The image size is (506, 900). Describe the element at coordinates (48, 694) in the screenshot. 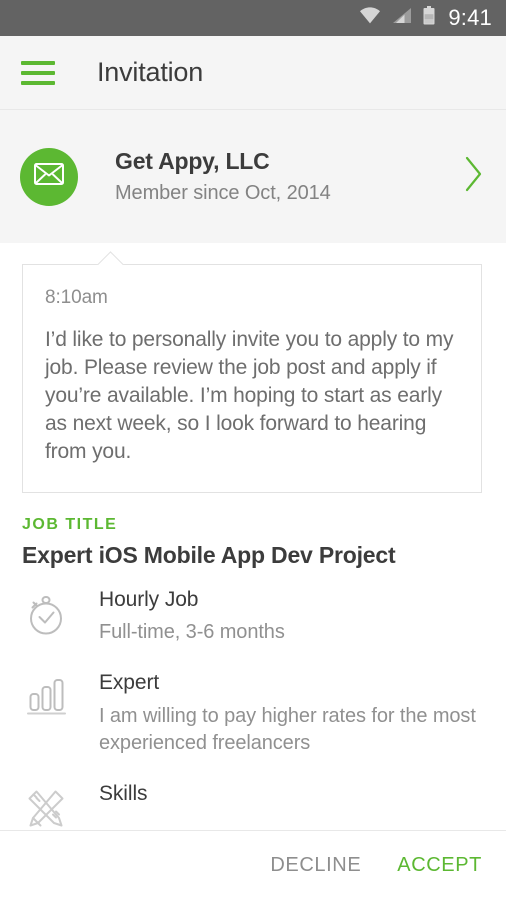

I see `bar-chart-icon` at that location.